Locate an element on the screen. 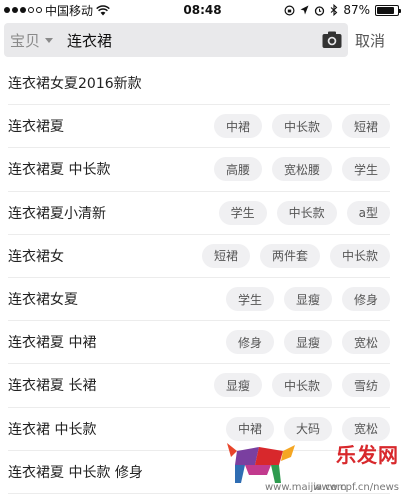 Image resolution: width=405 pixels, height=499 pixels. search-header: 宝贝 连衣裙 取消 is located at coordinates (202, 40).